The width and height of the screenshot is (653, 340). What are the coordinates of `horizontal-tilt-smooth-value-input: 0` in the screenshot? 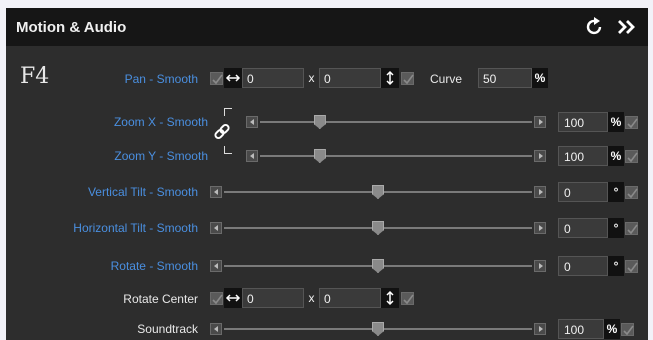 It's located at (583, 228).